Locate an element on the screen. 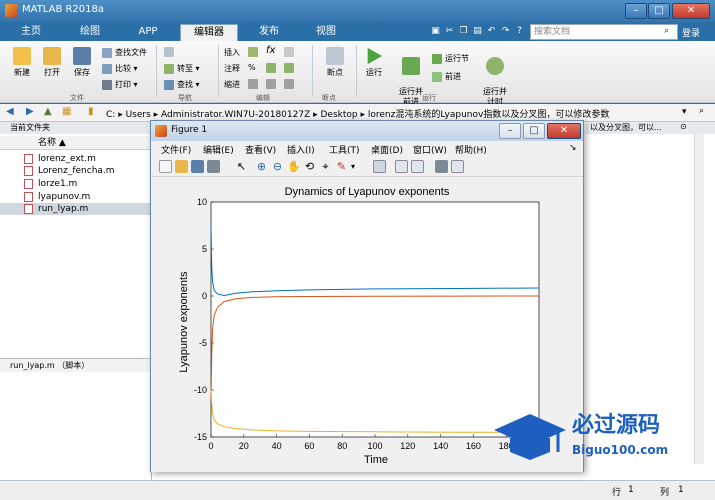  x-tick-label: 160 is located at coordinates (473, 446).